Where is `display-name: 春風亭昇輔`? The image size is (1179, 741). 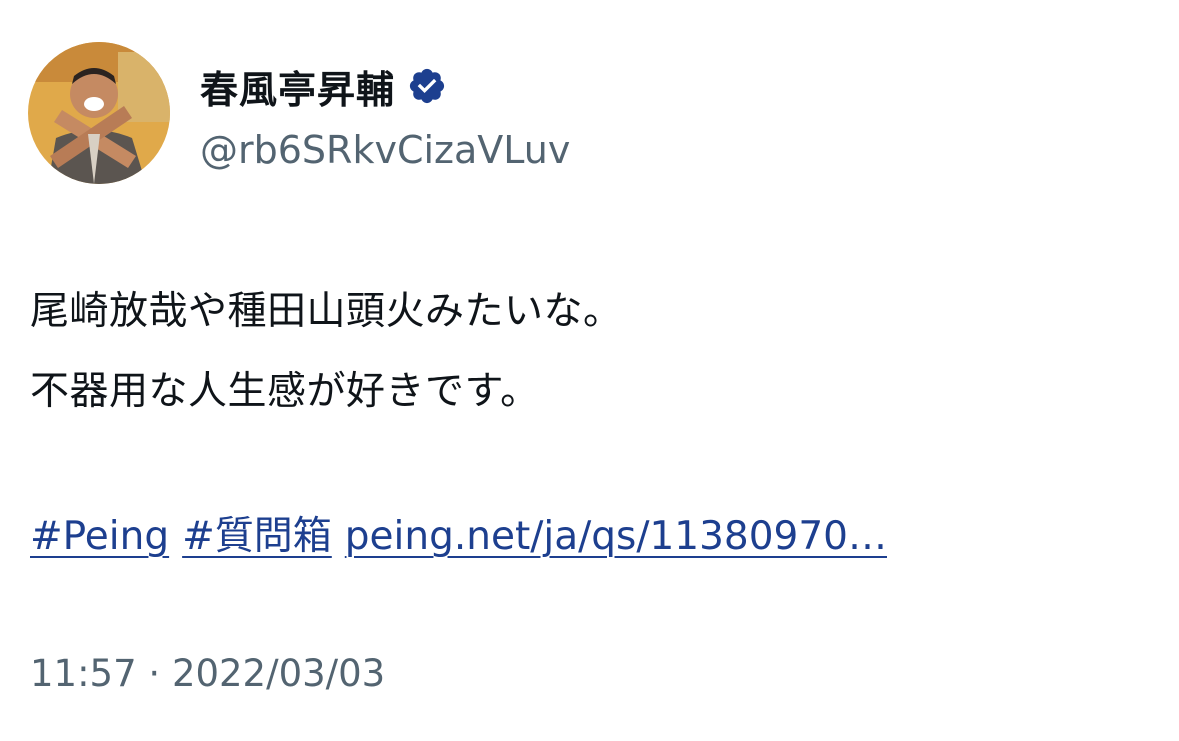 display-name: 春風亭昇輔 is located at coordinates (297, 86).